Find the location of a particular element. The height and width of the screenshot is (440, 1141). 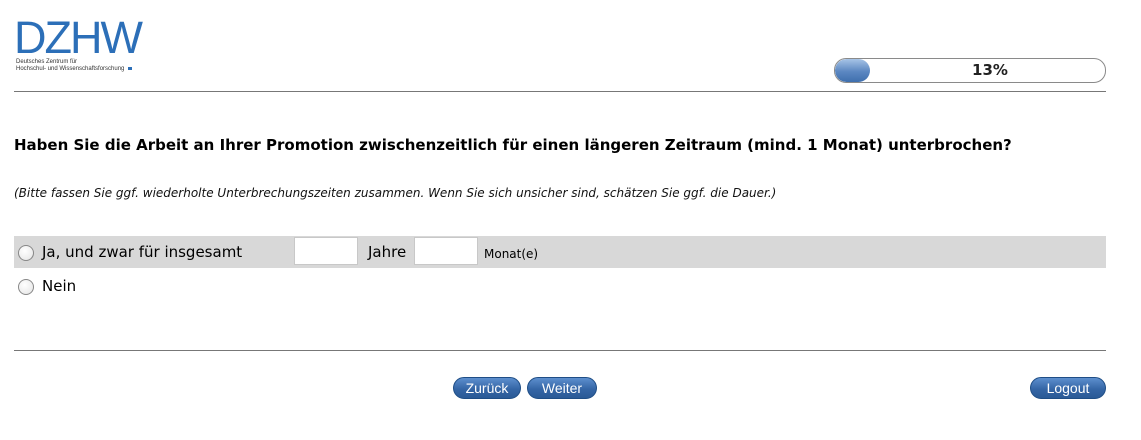

logo-dot-icon is located at coordinates (130, 68).